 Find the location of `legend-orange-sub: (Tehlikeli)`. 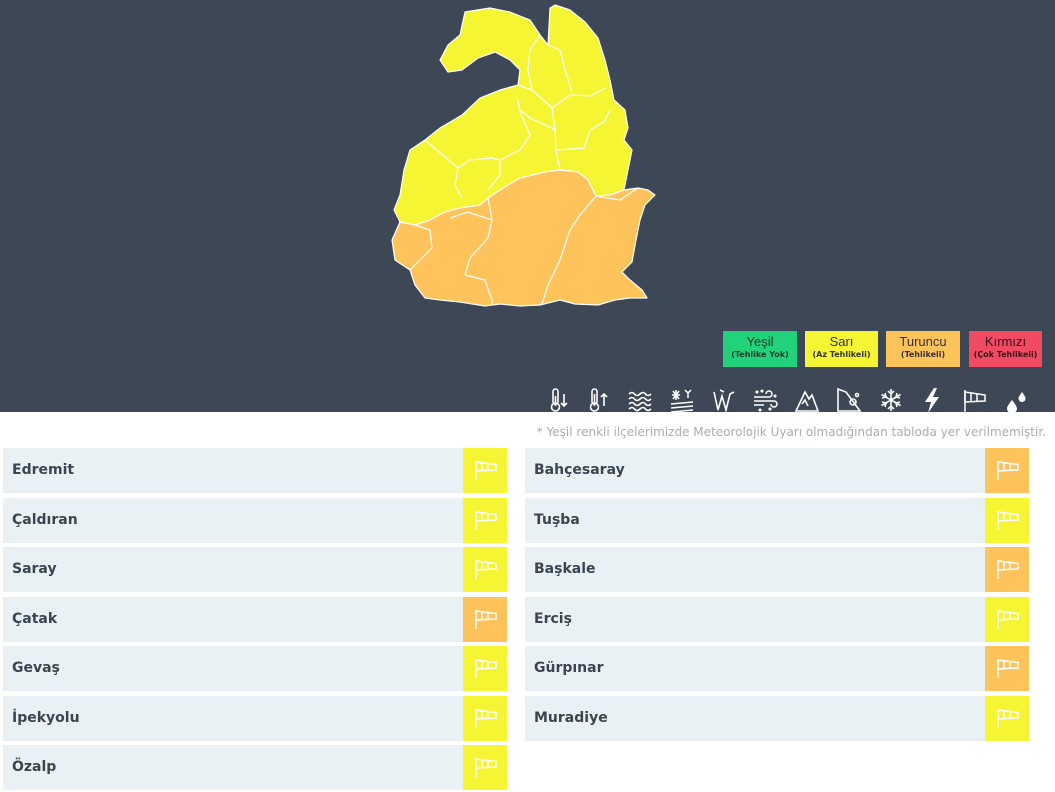

legend-orange-sub: (Tehlikeli) is located at coordinates (923, 354).